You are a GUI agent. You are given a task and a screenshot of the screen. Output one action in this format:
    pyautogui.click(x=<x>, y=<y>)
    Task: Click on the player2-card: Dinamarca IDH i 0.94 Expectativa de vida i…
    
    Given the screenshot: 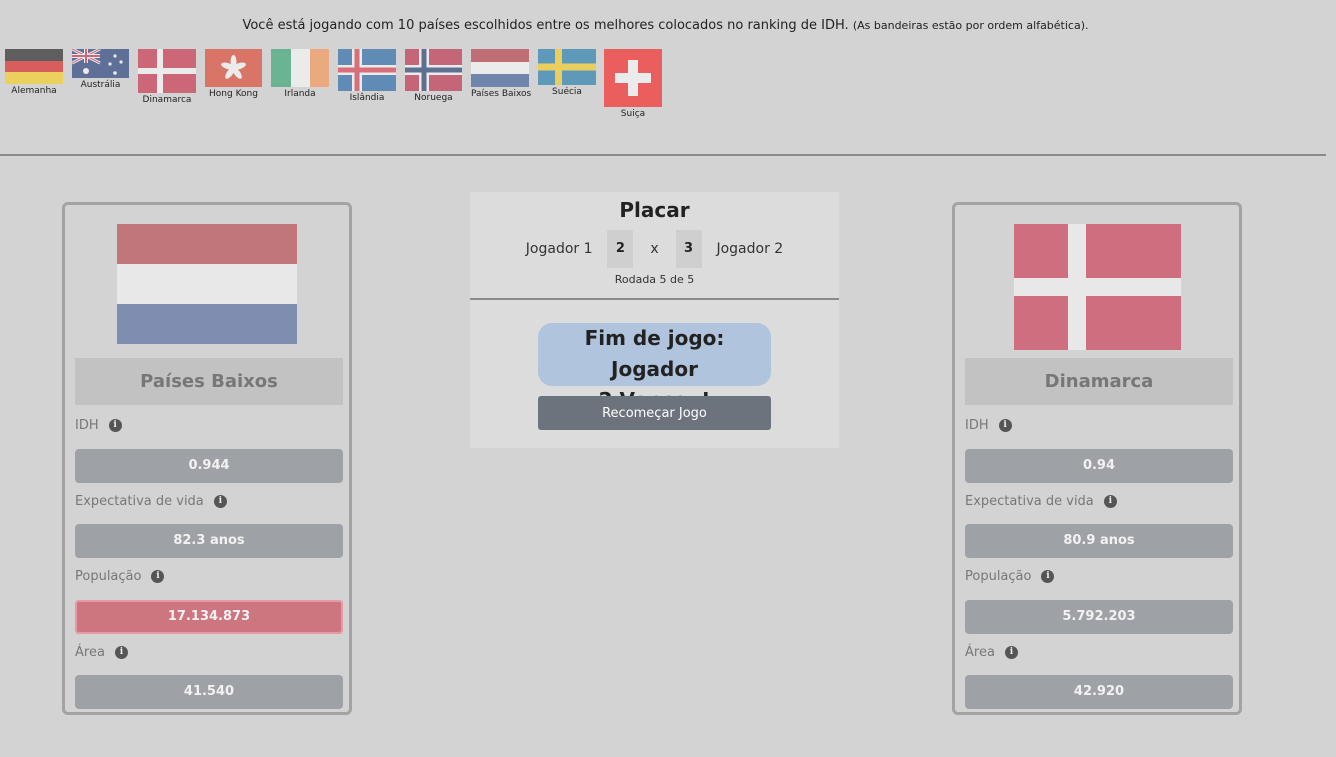 What is the action you would take?
    pyautogui.click(x=1097, y=458)
    